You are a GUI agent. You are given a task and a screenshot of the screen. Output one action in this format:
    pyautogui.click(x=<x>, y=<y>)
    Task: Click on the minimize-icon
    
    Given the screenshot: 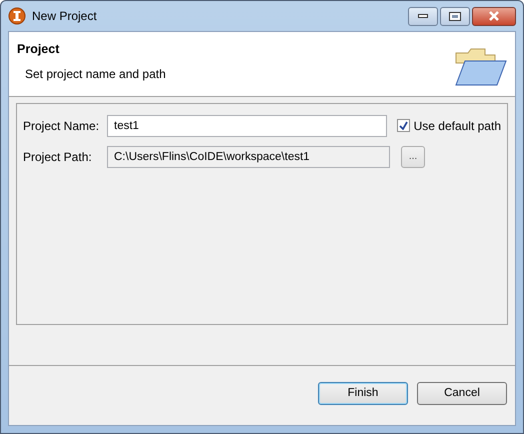 What is the action you would take?
    pyautogui.click(x=423, y=16)
    